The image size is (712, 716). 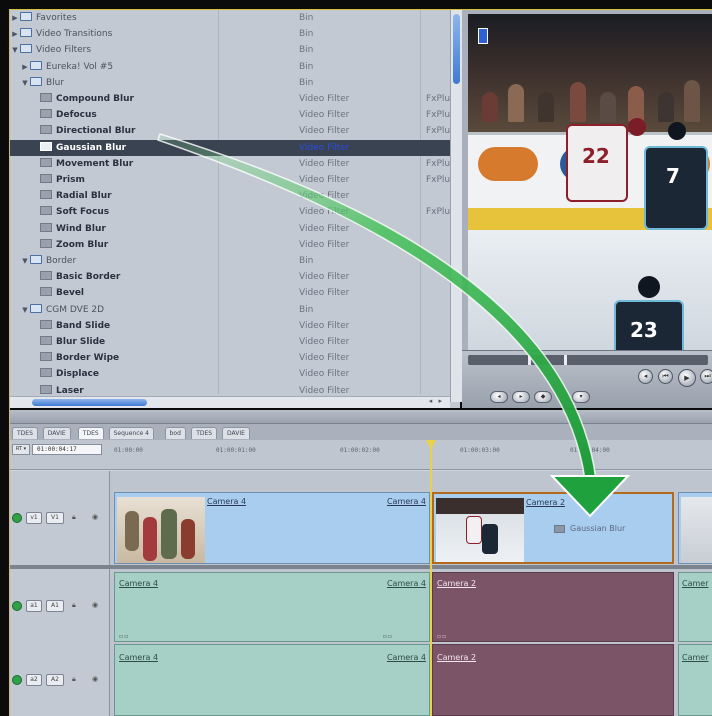 I want to click on add-marker-button: ▾, so click(x=581, y=397).